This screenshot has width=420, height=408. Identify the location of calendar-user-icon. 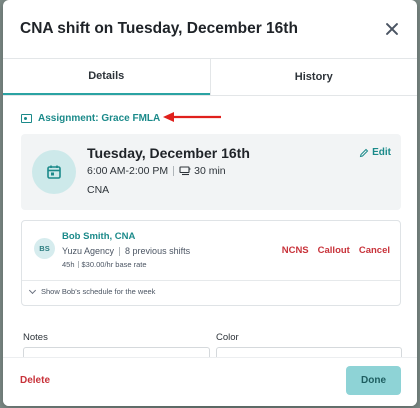
(26, 118).